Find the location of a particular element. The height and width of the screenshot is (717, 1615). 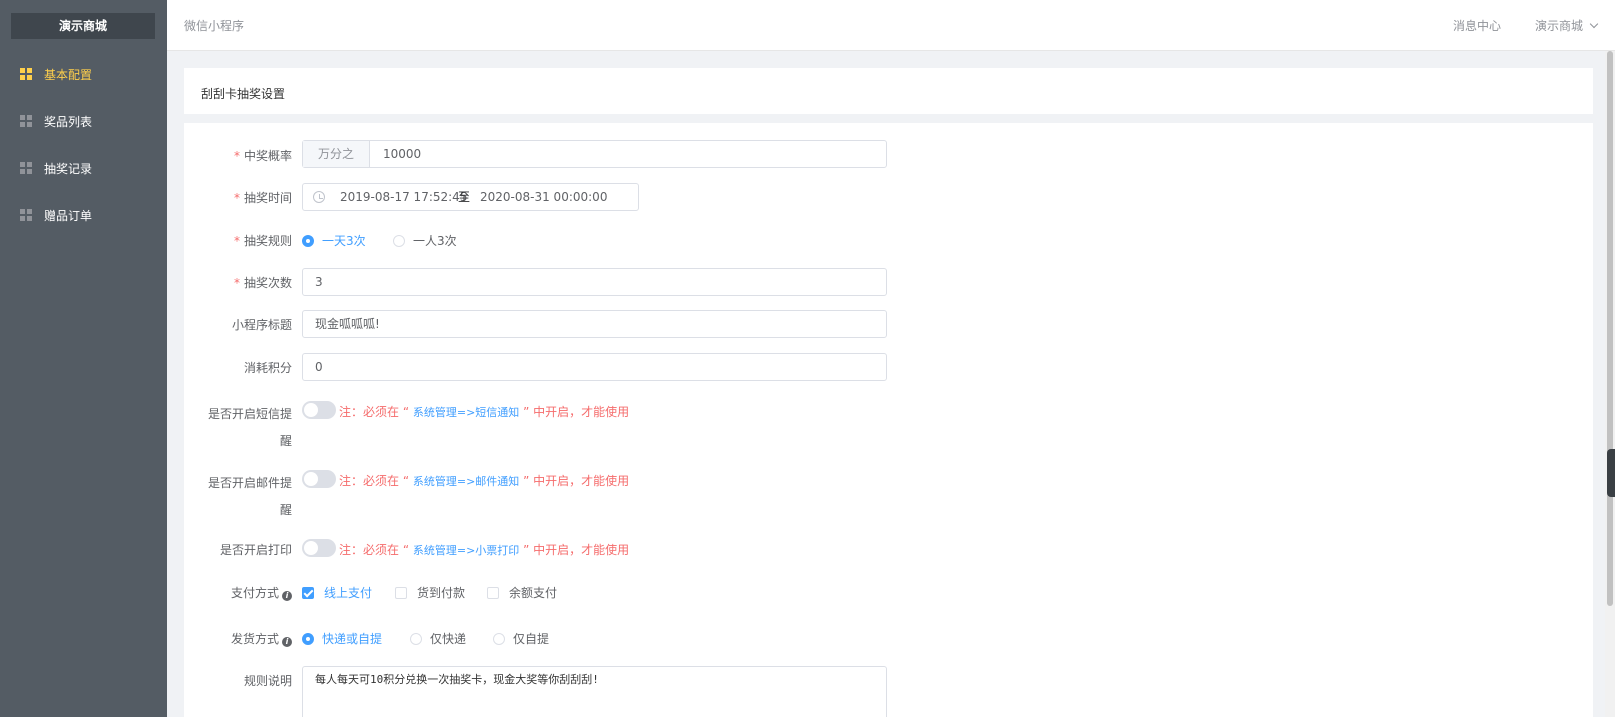

side-widget-handle is located at coordinates (1611, 473).